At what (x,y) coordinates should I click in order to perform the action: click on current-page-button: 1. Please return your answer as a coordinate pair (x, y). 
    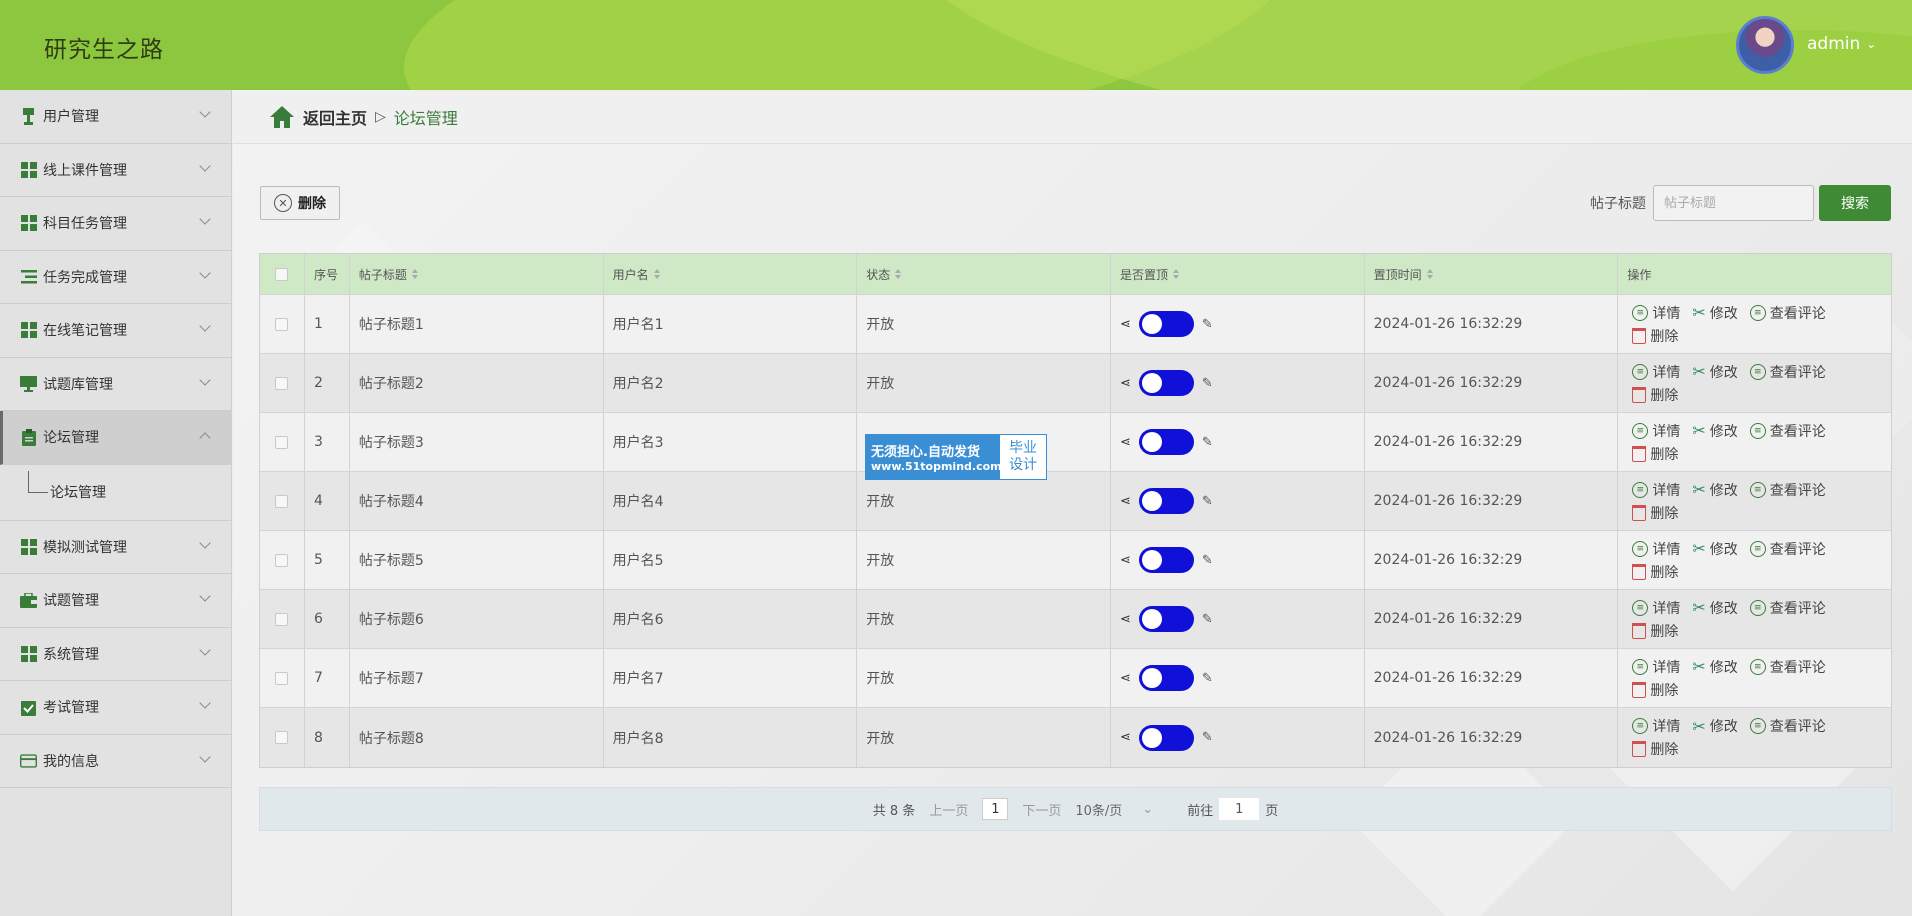
    Looking at the image, I should click on (995, 809).